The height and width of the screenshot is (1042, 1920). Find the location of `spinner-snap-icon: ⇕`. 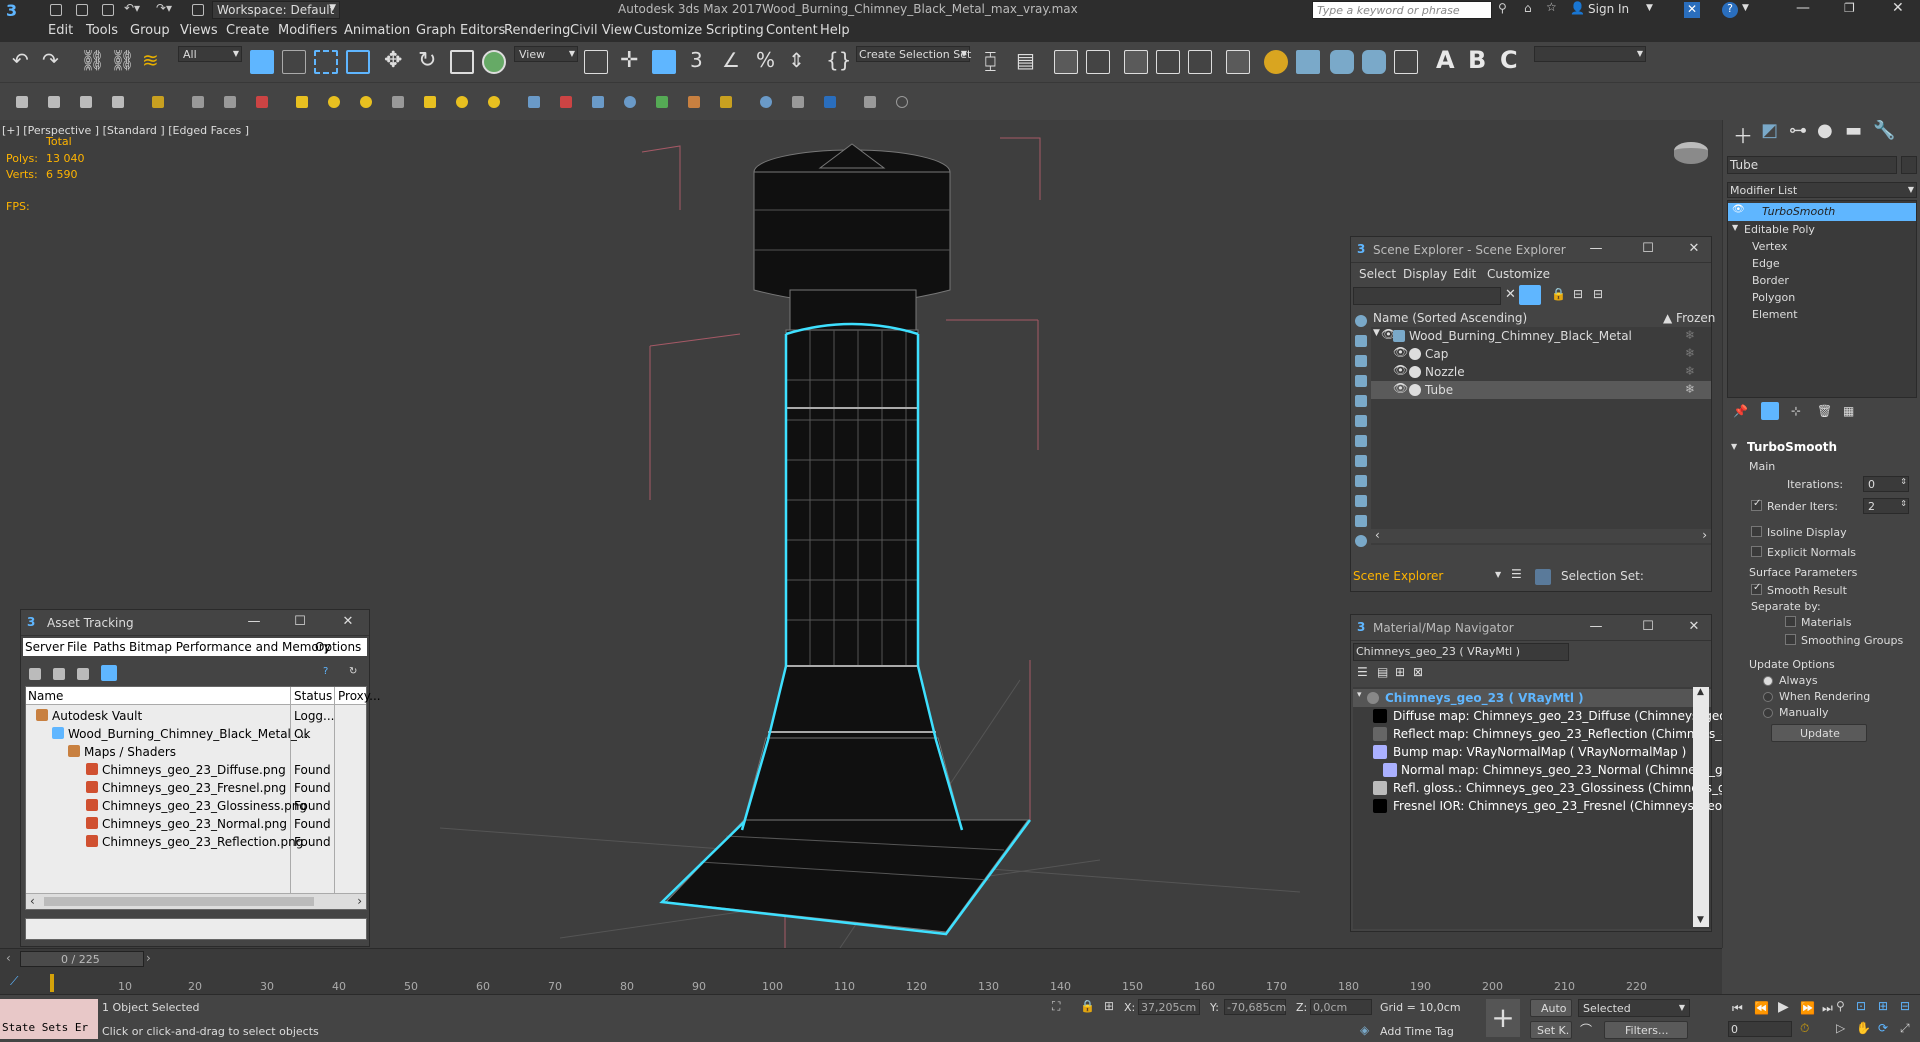

spinner-snap-icon: ⇕ is located at coordinates (796, 60).